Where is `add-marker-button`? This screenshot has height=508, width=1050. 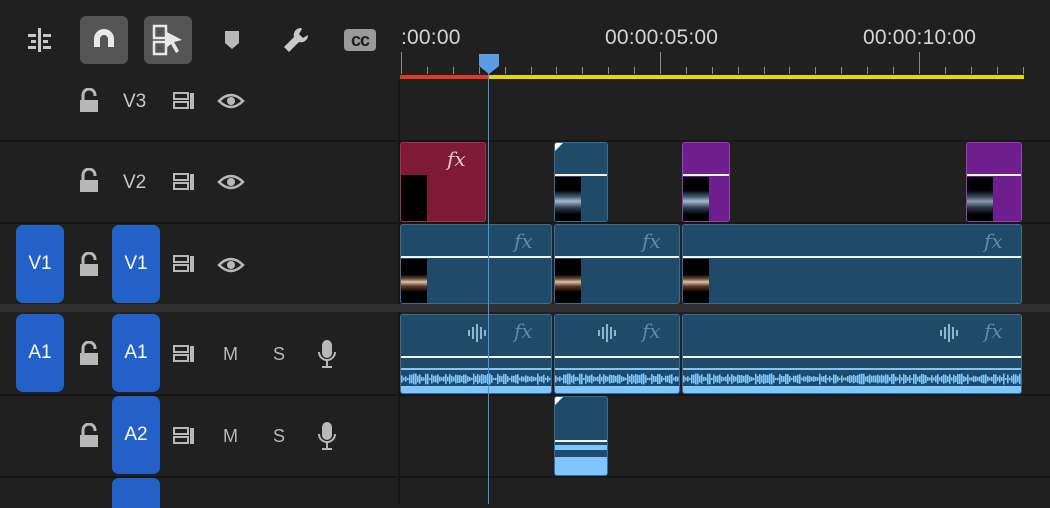
add-marker-button is located at coordinates (232, 40).